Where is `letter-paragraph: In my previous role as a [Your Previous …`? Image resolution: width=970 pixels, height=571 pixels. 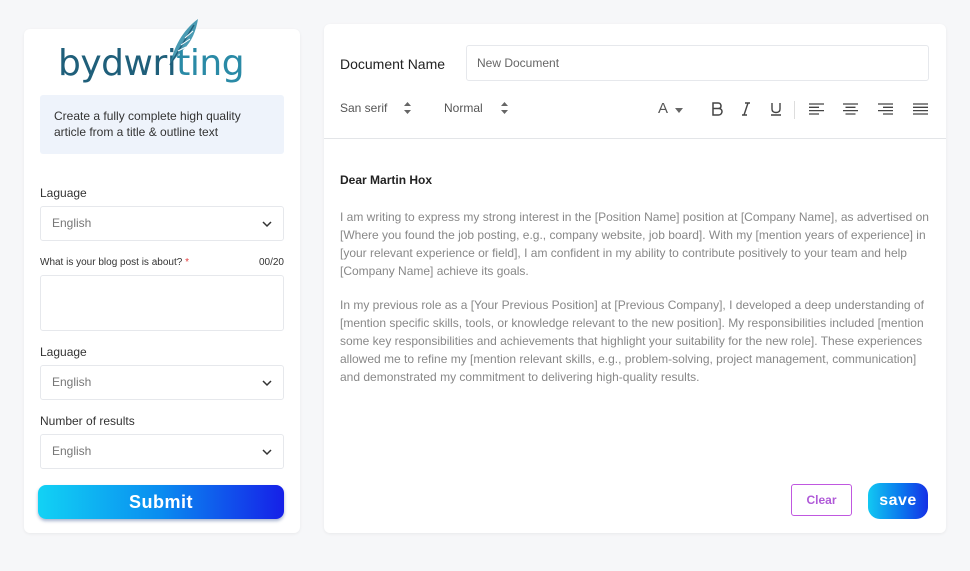
letter-paragraph: In my previous role as a [Your Previous … is located at coordinates (632, 341).